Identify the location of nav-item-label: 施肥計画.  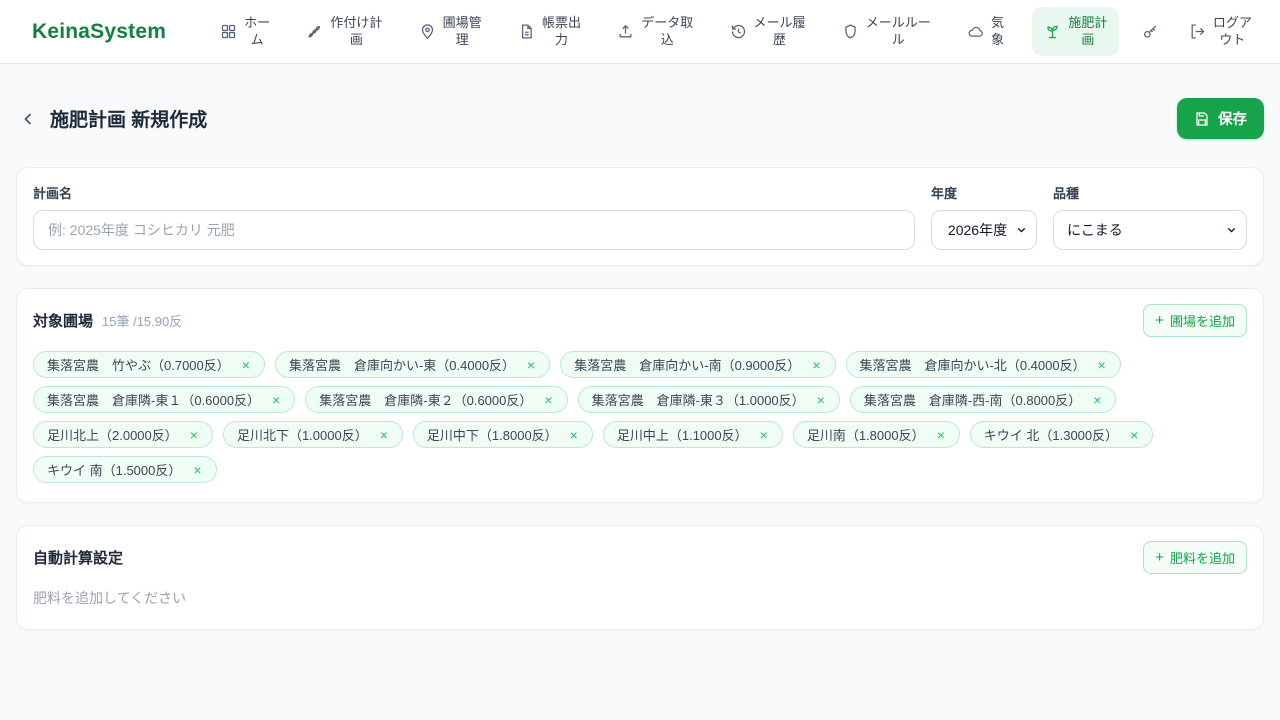
(1088, 31).